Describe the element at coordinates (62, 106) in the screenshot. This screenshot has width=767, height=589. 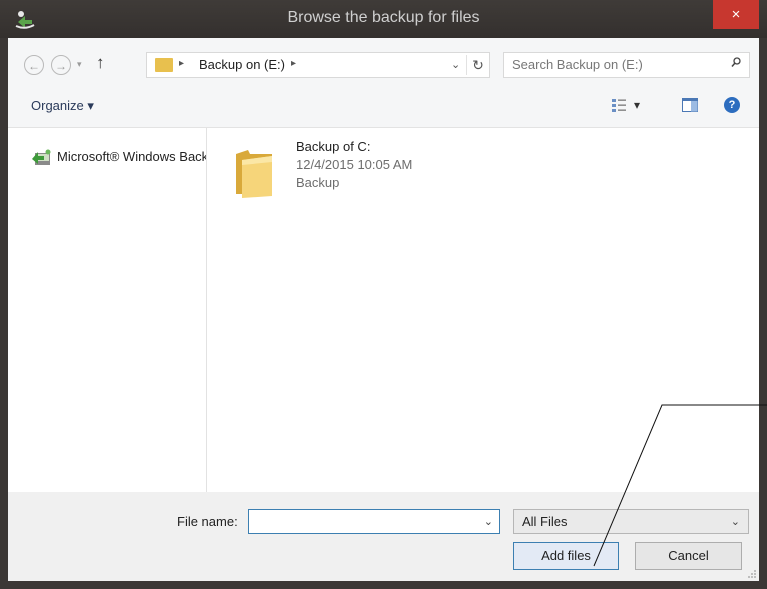
I see `organize-menu: Organize ▾` at that location.